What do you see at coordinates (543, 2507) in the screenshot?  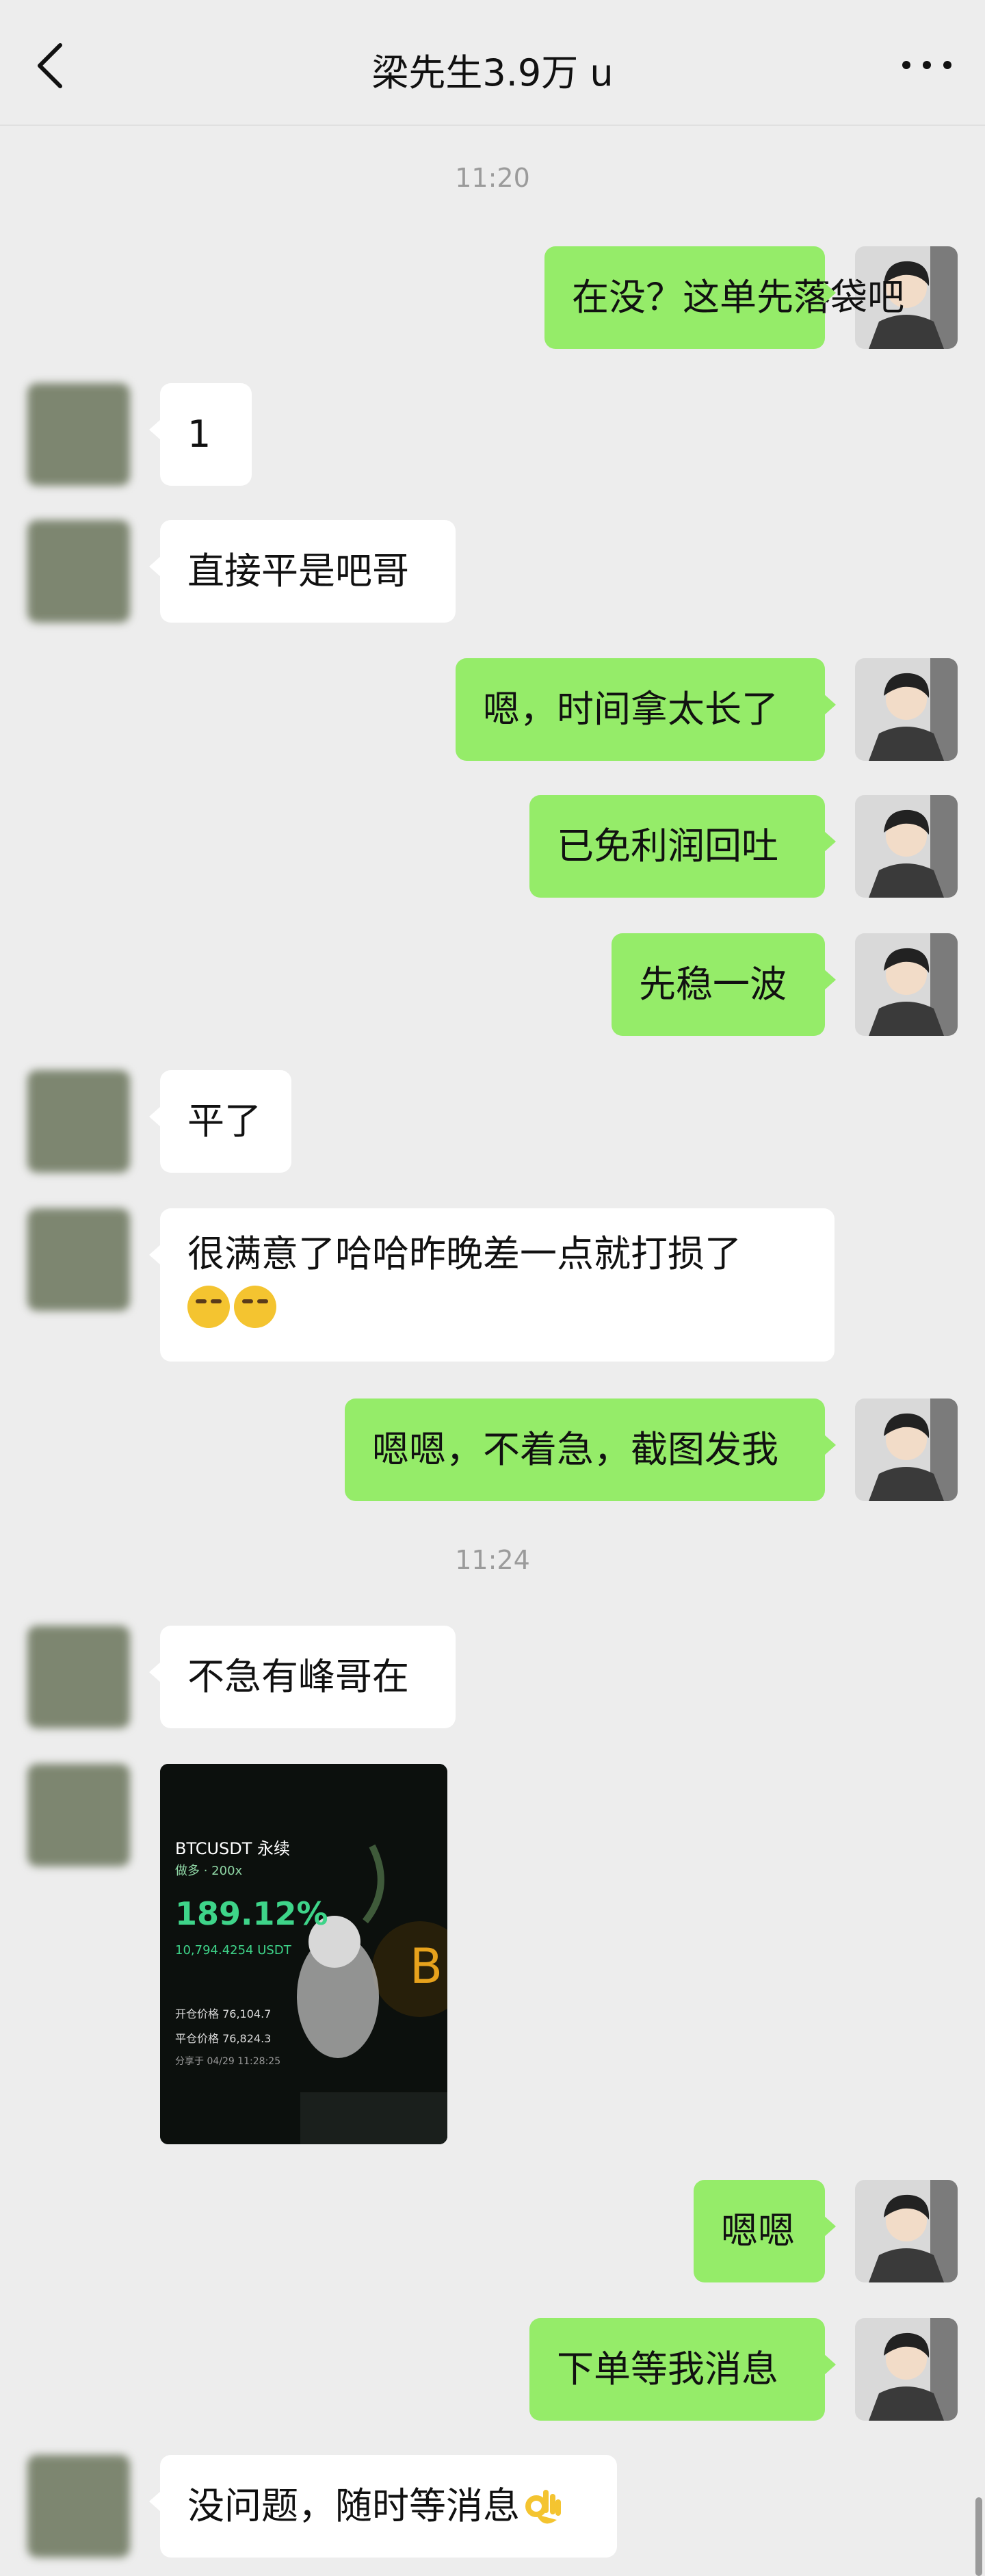 I see `ok-hand-emoji-icon` at bounding box center [543, 2507].